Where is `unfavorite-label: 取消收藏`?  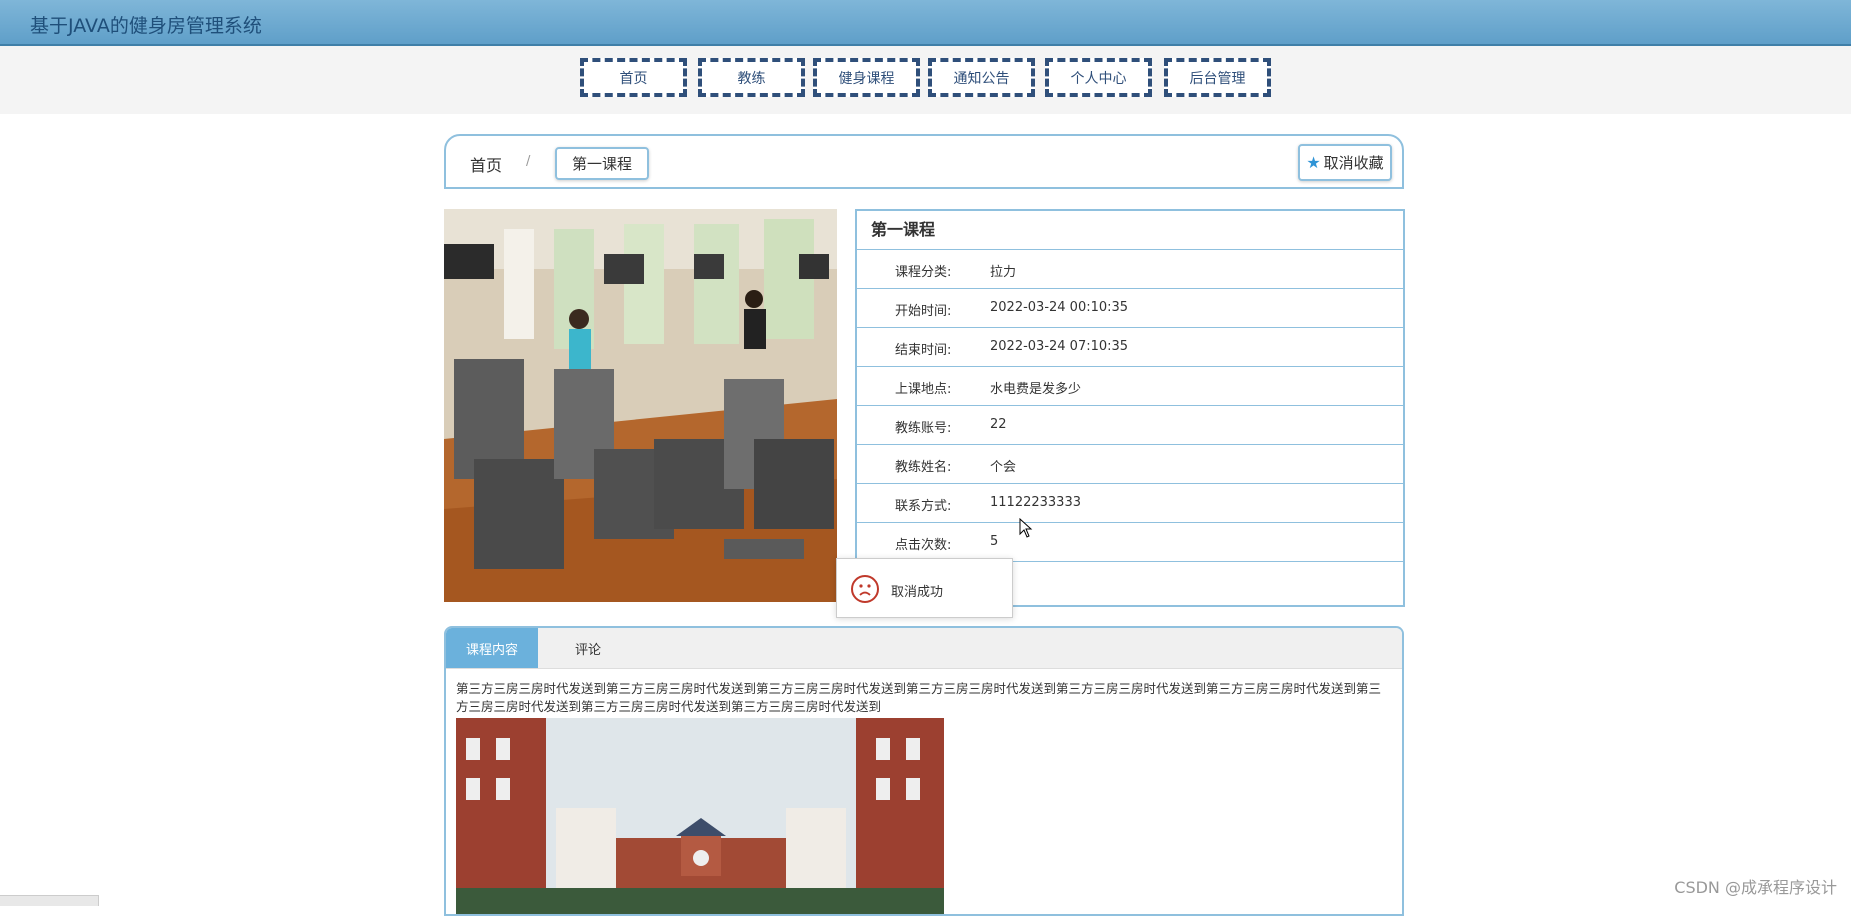 unfavorite-label: 取消收藏 is located at coordinates (1353, 163).